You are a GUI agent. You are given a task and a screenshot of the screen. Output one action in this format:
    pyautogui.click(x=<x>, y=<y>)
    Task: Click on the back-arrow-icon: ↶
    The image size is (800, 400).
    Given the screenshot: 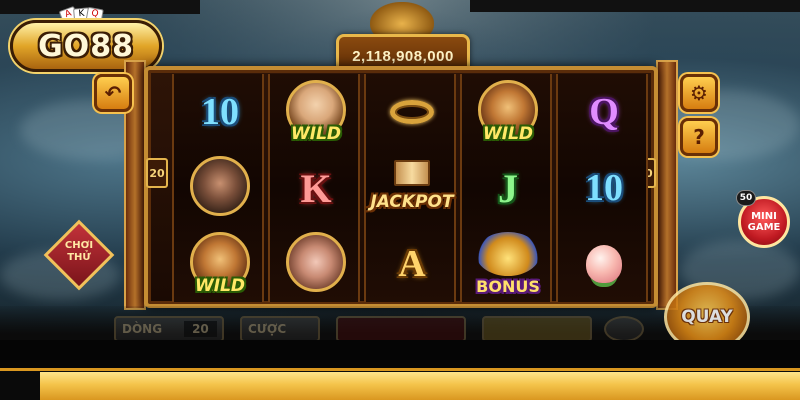 What is the action you would take?
    pyautogui.click(x=113, y=93)
    